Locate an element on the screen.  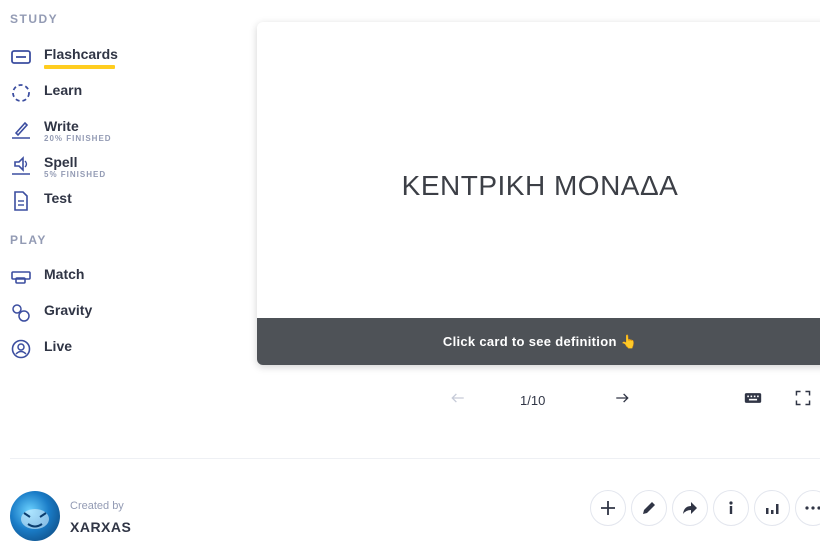
more-icon is located at coordinates (812, 508).